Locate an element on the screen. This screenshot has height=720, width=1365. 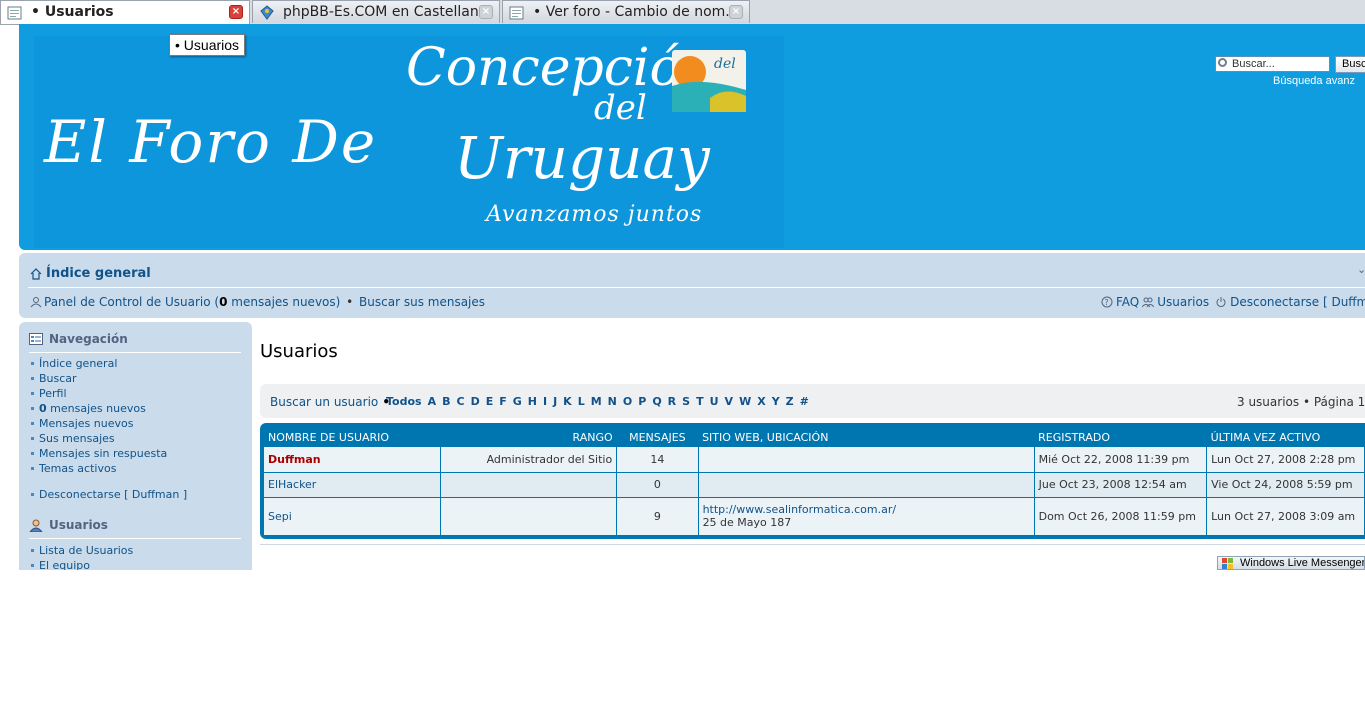
tab-title: • Usuarios is located at coordinates (72, 12).